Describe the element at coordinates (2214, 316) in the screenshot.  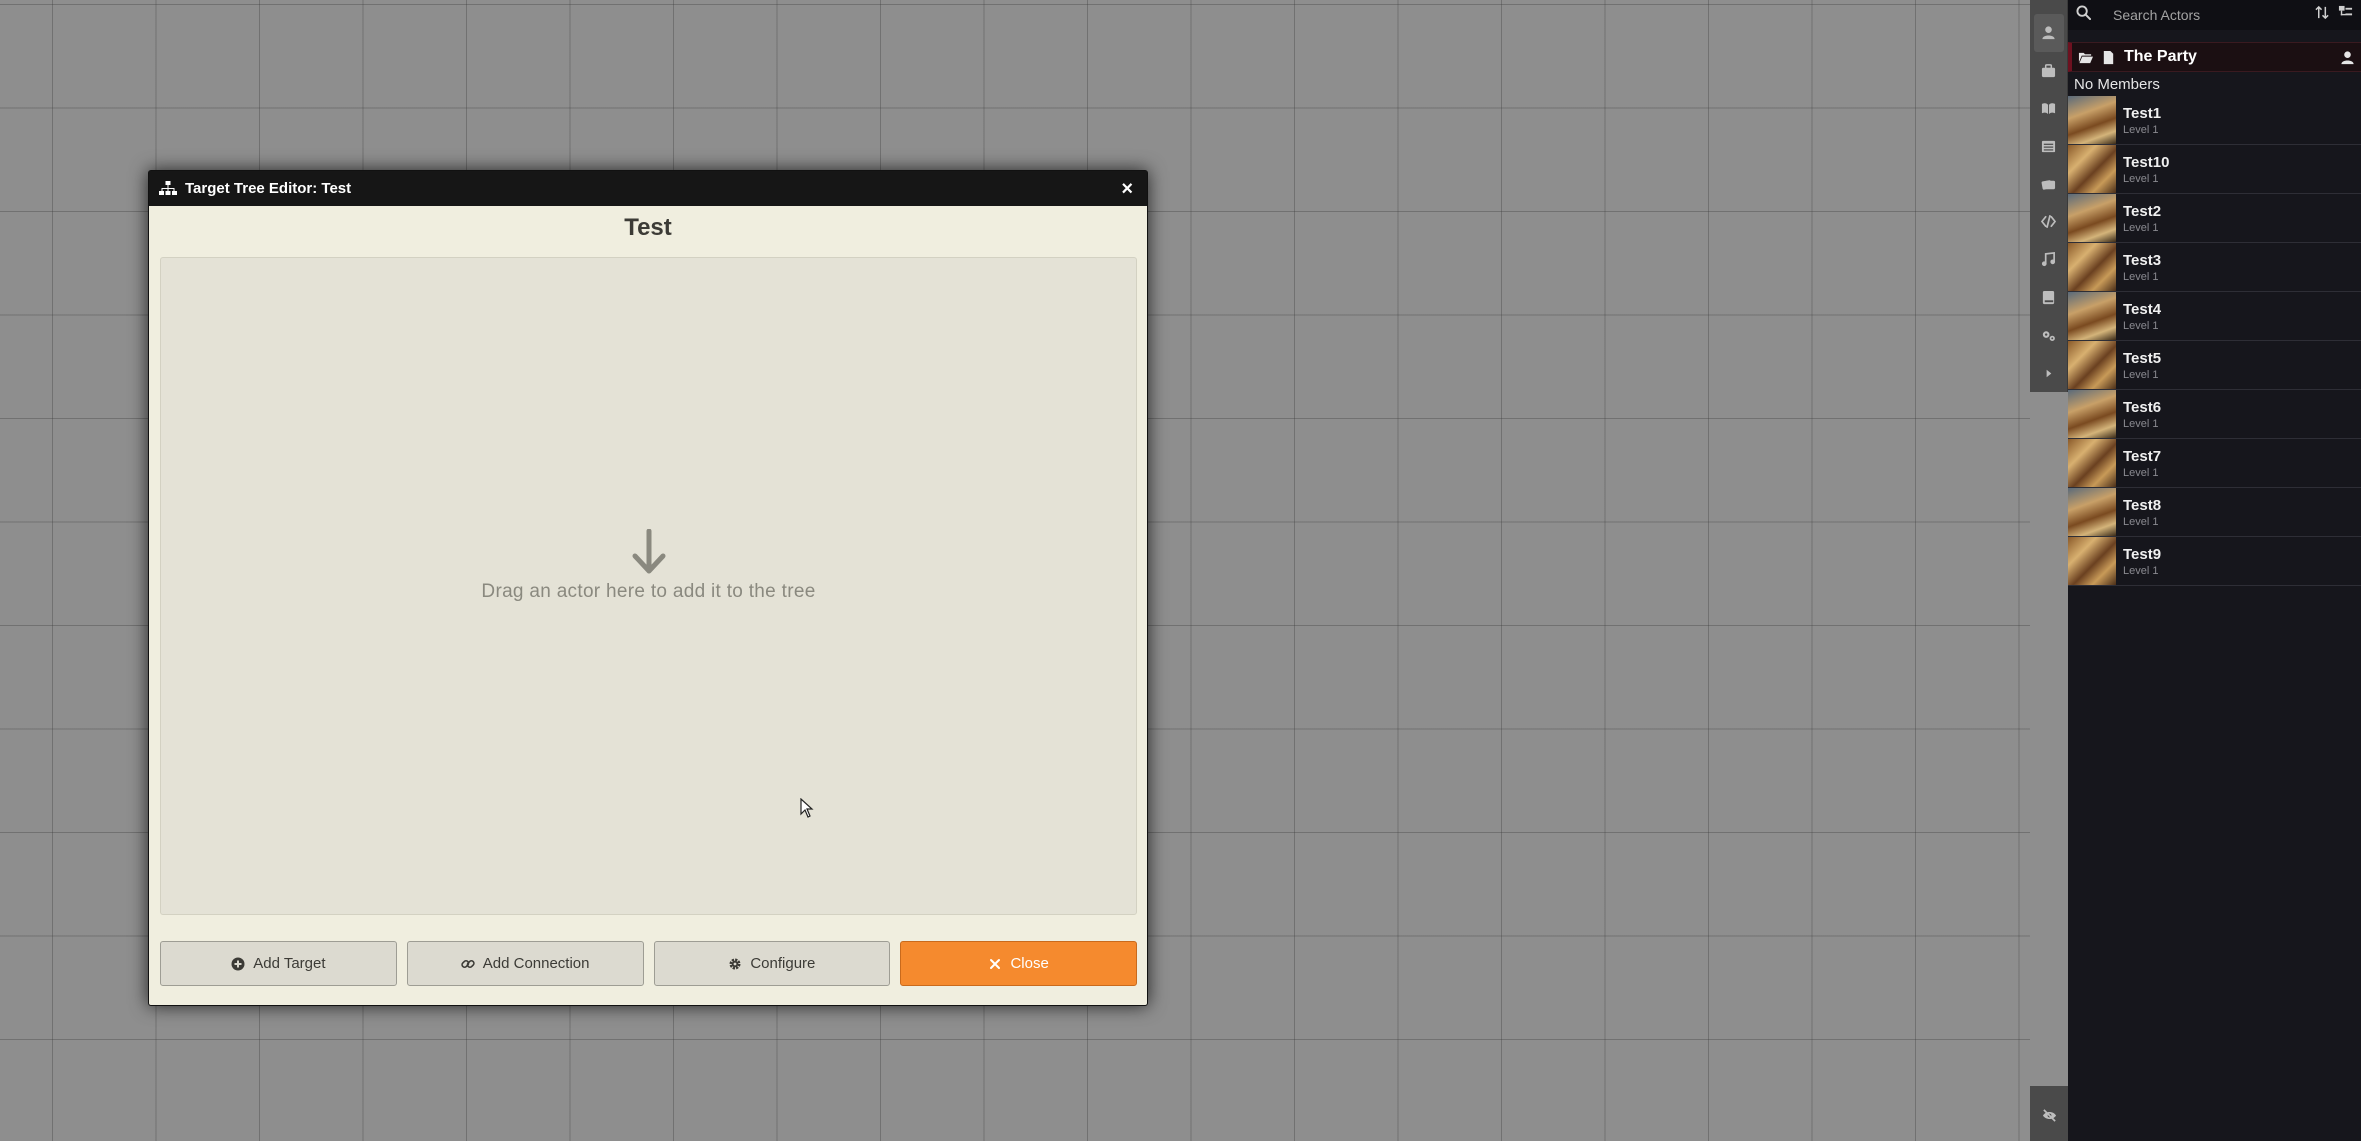
I see `actor-list-item: Test4 Level 1` at that location.